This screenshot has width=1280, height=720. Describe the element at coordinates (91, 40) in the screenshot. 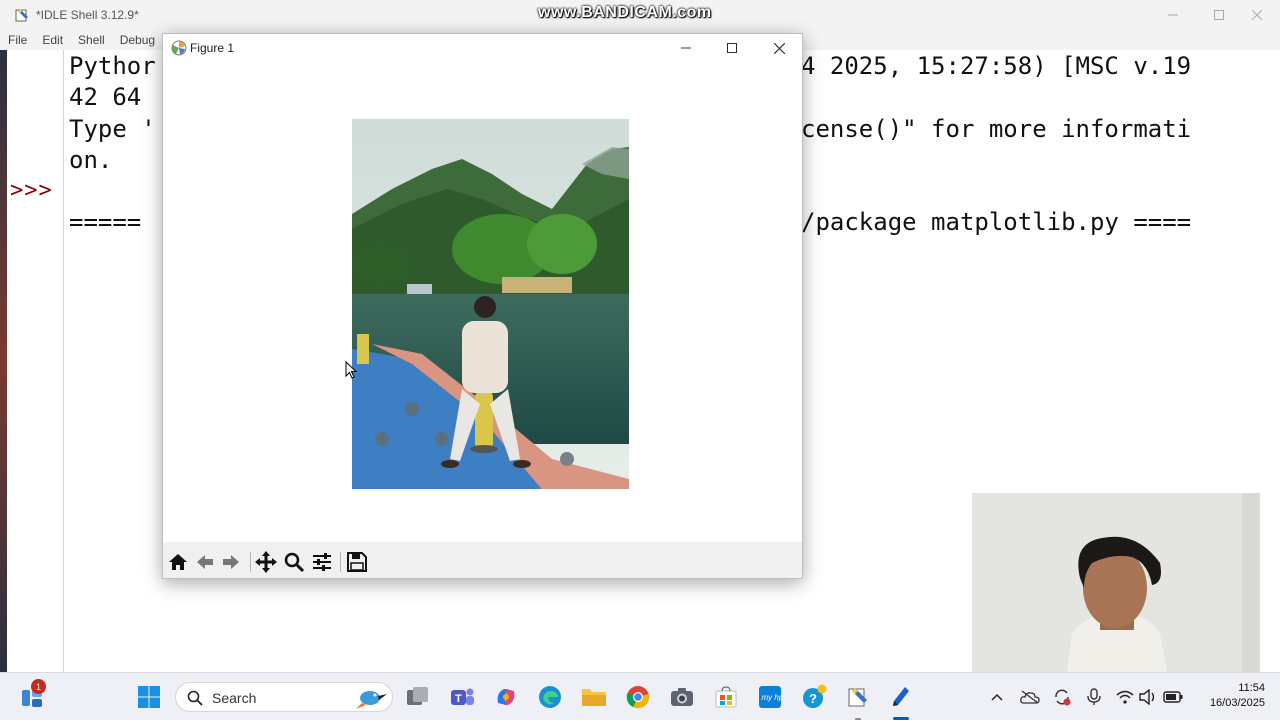

I see `menu-shell: Shell` at that location.